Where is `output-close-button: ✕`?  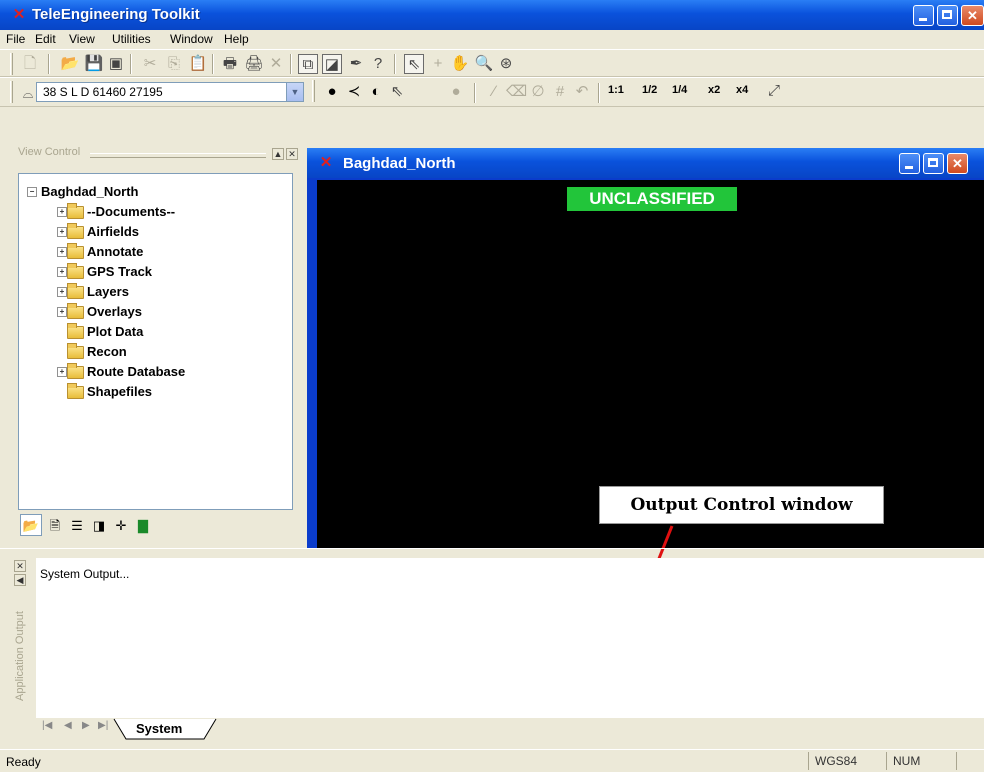
output-close-button: ✕ is located at coordinates (20, 566).